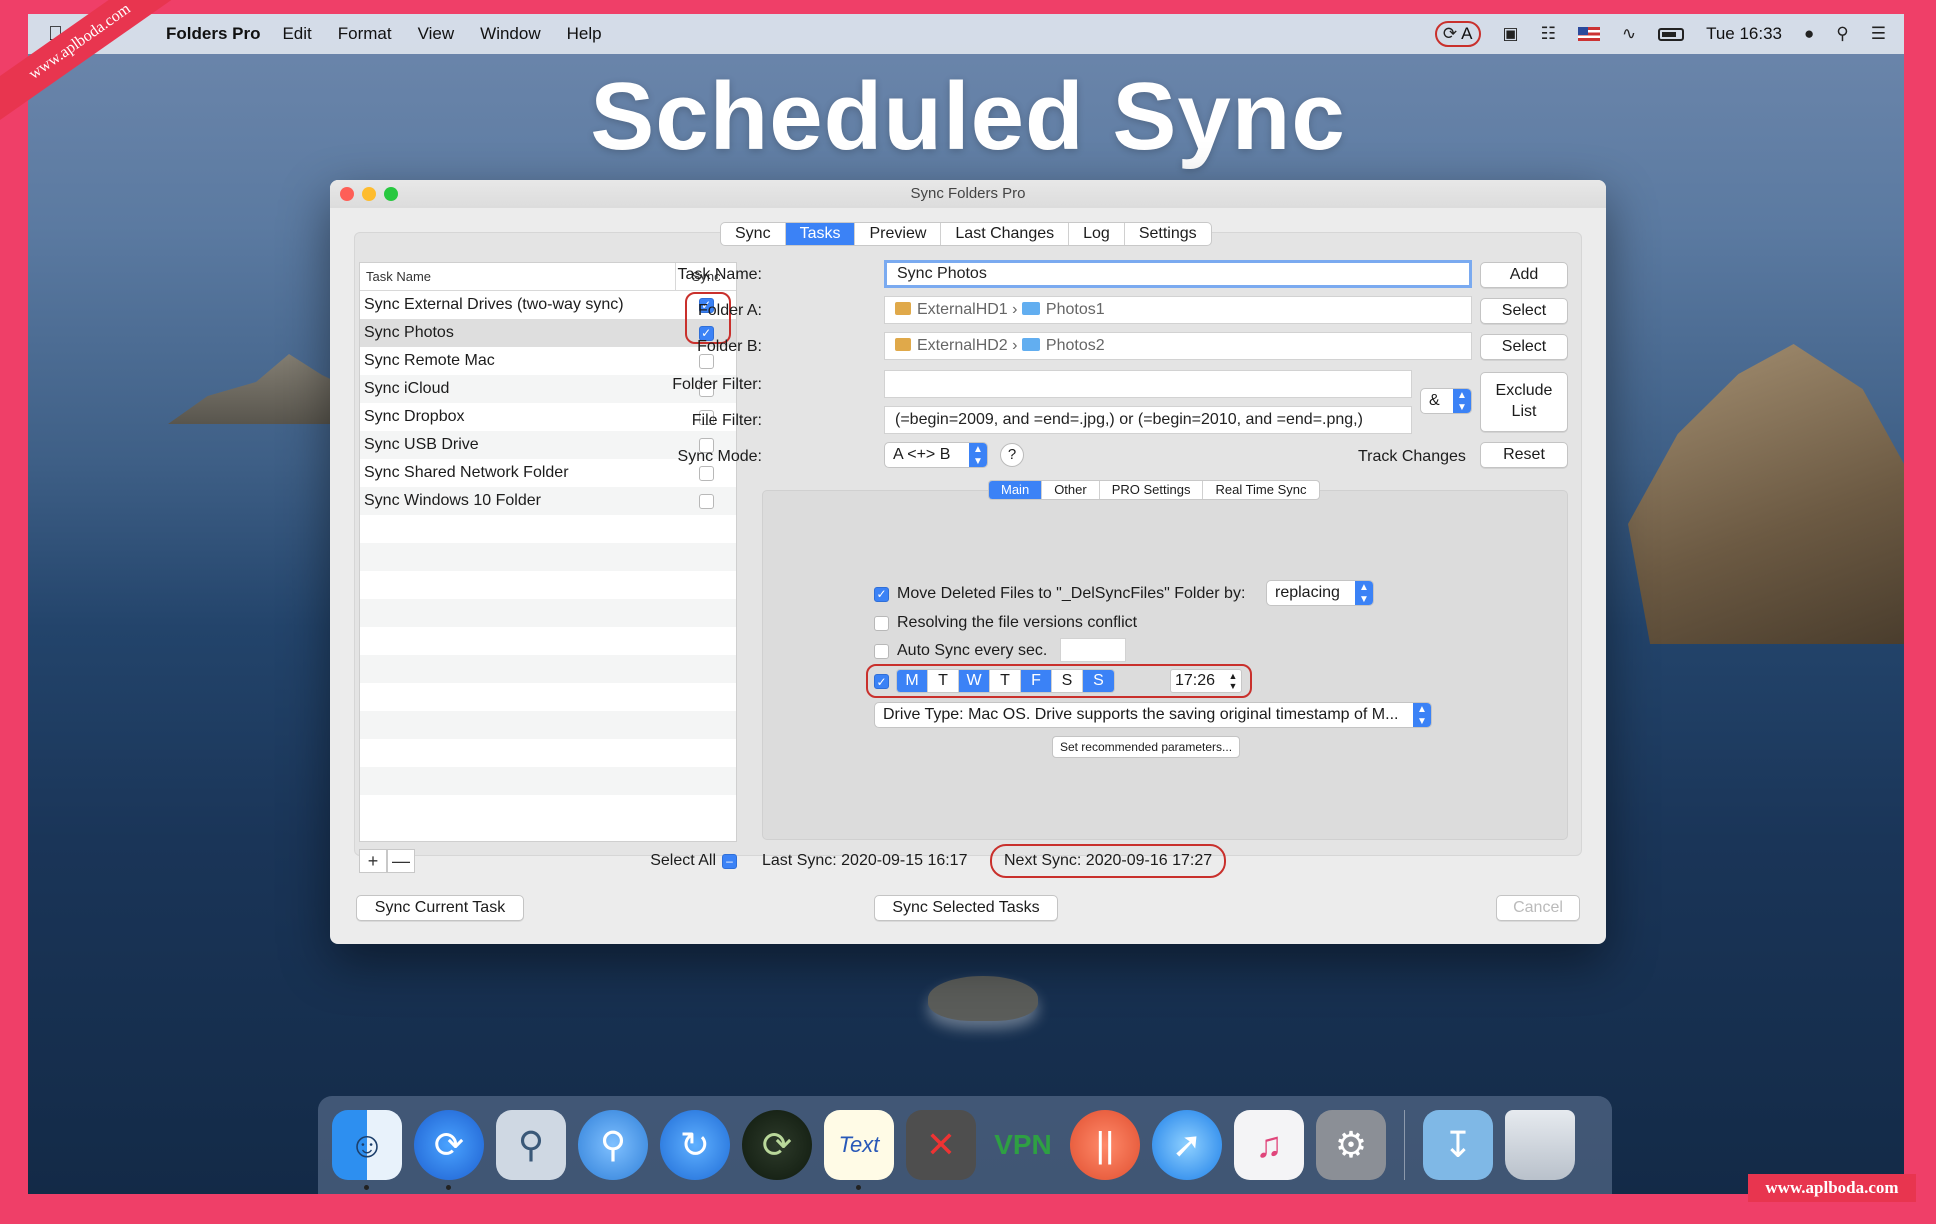 Image resolution: width=1936 pixels, height=1224 pixels. I want to click on subtab-main: Main, so click(1016, 490).